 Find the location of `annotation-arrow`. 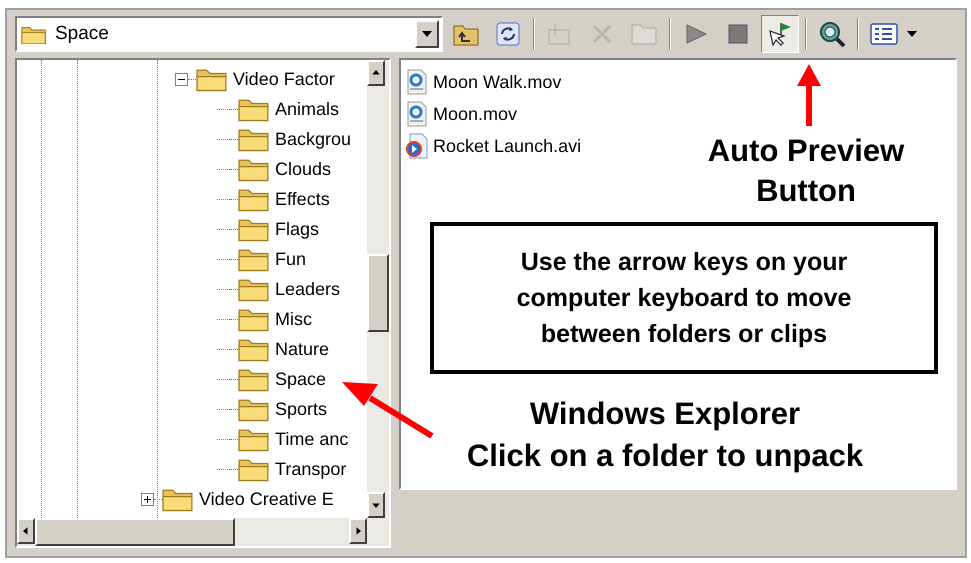

annotation-arrow is located at coordinates (809, 95).